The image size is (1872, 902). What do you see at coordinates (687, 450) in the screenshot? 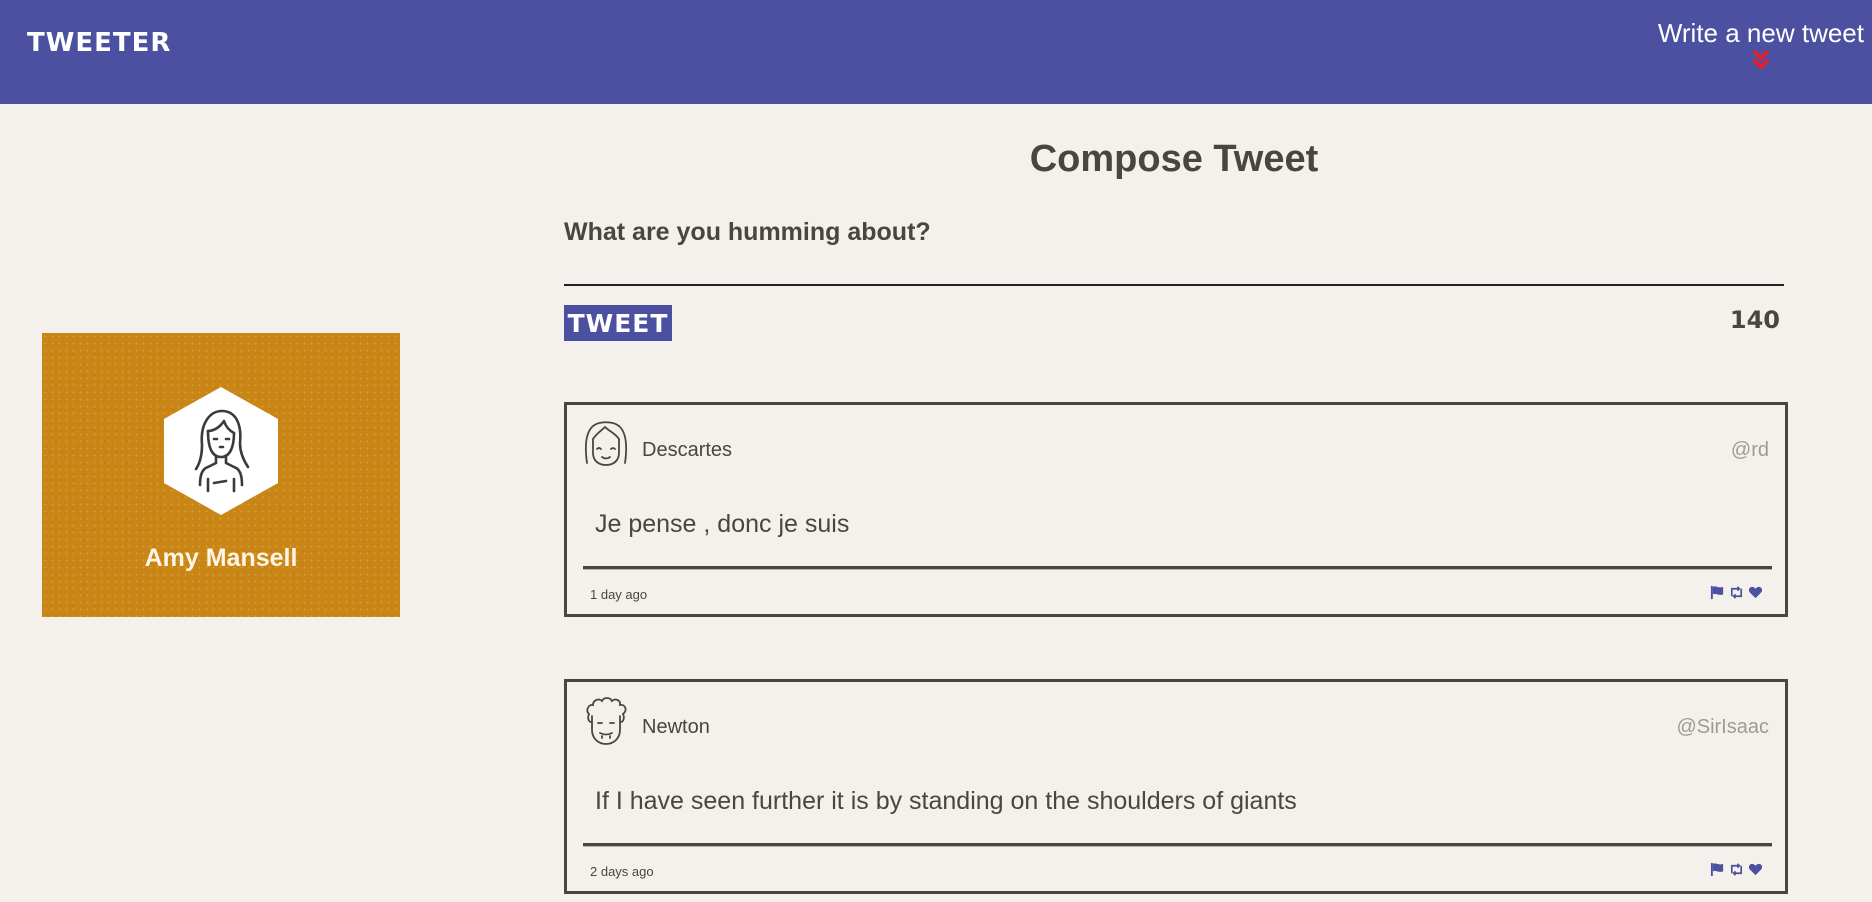
I see `tweet-author-name: Descartes` at bounding box center [687, 450].